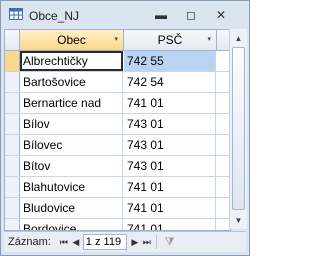  I want to click on column-header-row: Obec ▾ PSČ ▾, so click(117, 40).